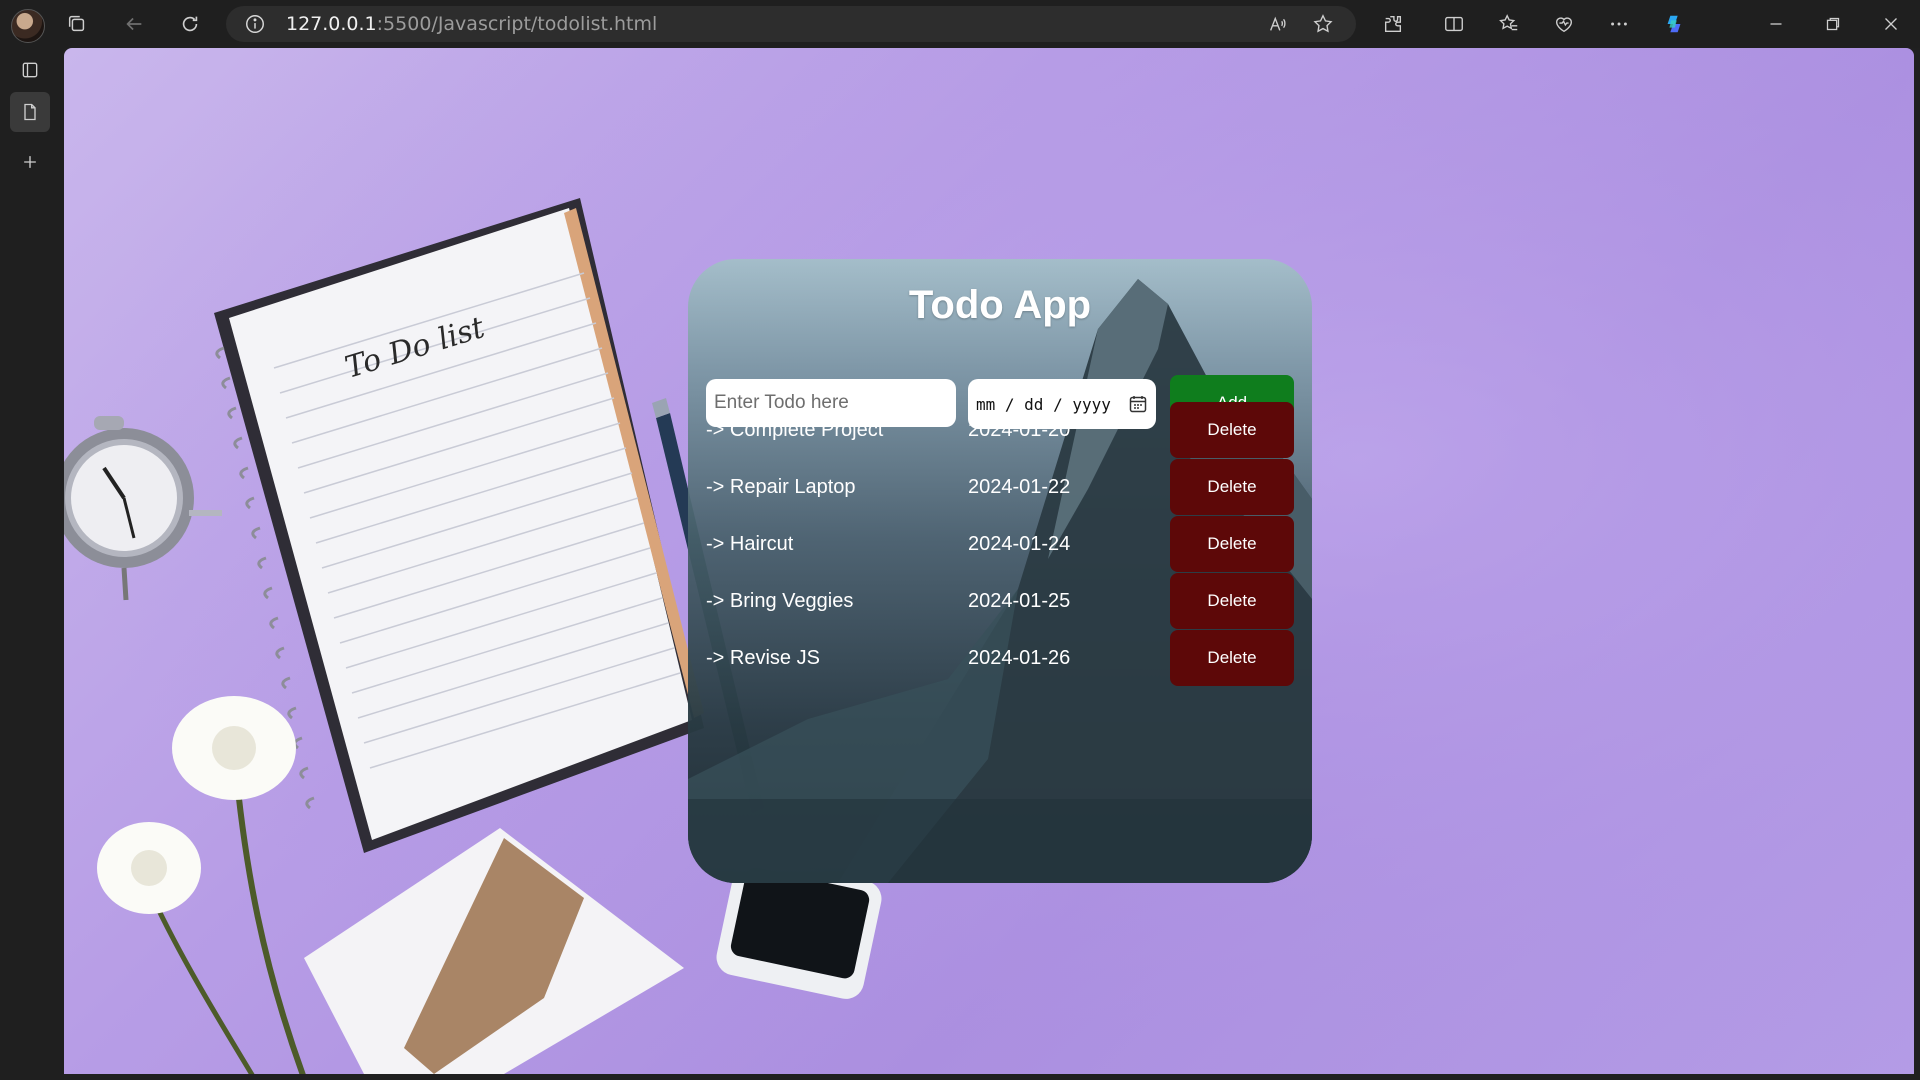 This screenshot has height=1080, width=1920. I want to click on address-bar: 127.0.0.1:5500/Javascript/todolist.html, so click(791, 24).